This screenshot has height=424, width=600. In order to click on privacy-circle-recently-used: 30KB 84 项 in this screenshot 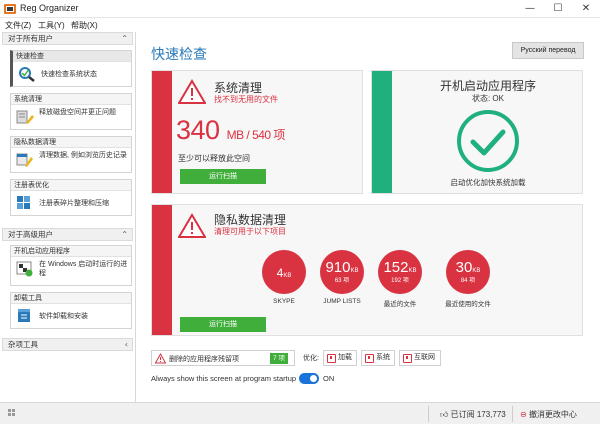, I will do `click(468, 272)`.